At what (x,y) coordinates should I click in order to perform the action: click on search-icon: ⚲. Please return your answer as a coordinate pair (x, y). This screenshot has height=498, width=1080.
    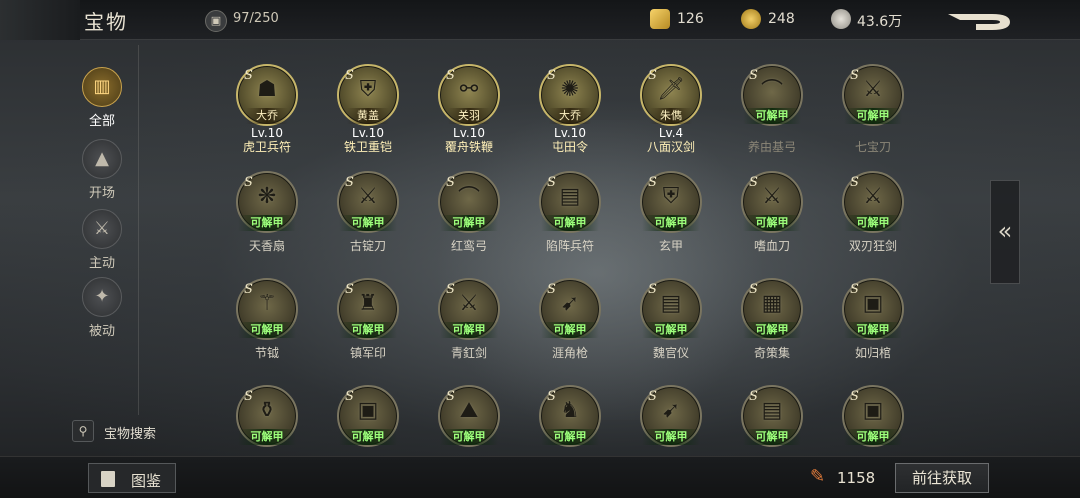
    Looking at the image, I should click on (83, 431).